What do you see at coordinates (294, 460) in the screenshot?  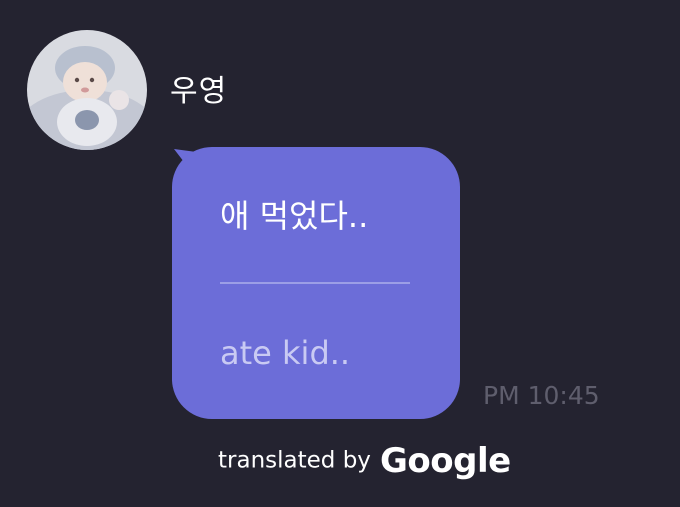 I see `attribution-prefix: translated by` at bounding box center [294, 460].